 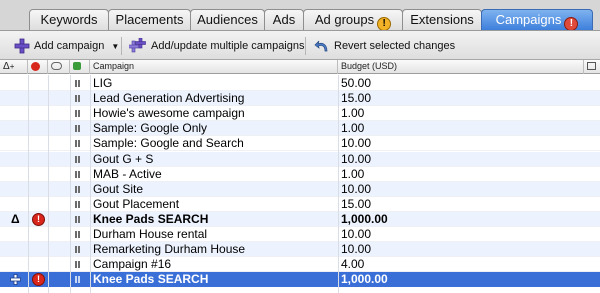 What do you see at coordinates (384, 24) in the screenshot?
I see `warning-icon: !` at bounding box center [384, 24].